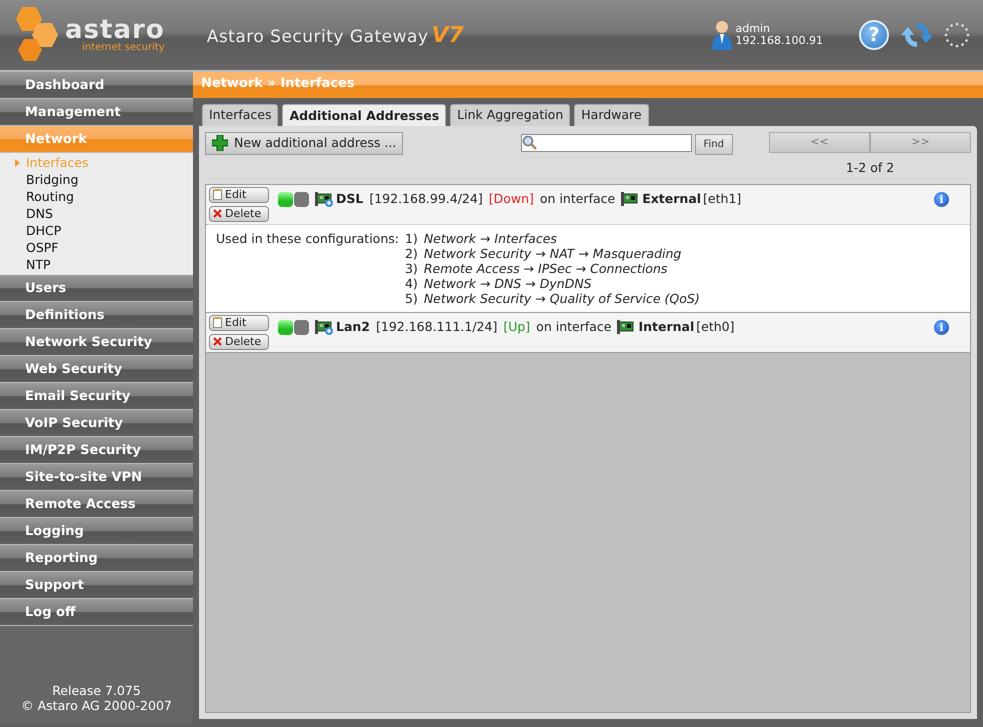 The image size is (983, 727). I want to click on user-icon, so click(721, 35).